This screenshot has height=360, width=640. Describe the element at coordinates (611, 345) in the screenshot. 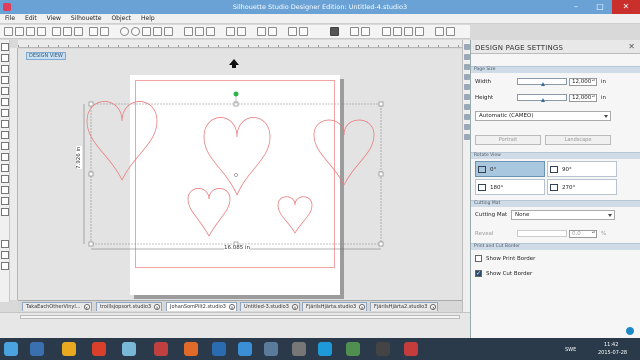

I see `clock-time: 11:42` at that location.